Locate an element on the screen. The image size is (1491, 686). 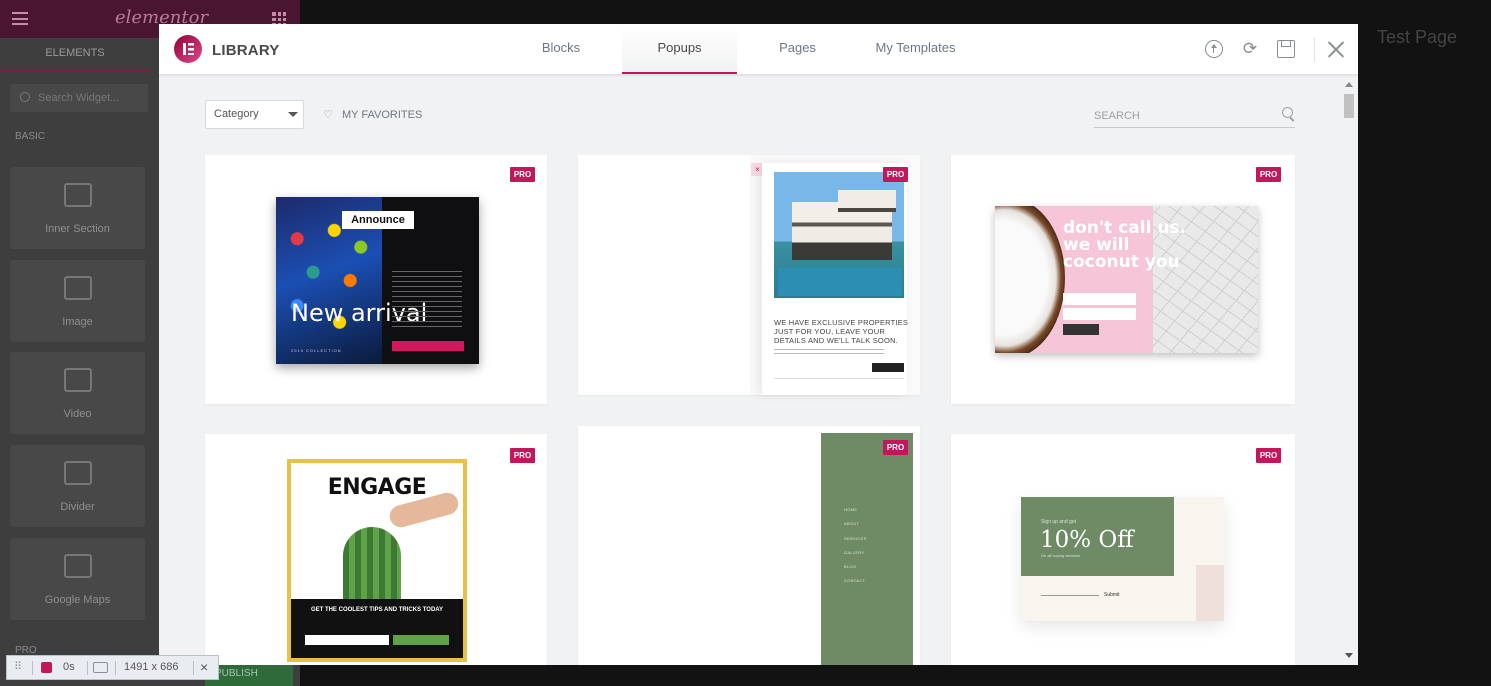
preview-footer: GET THE COOLEST TIPS AND TRICKS TODAY is located at coordinates (377, 628).